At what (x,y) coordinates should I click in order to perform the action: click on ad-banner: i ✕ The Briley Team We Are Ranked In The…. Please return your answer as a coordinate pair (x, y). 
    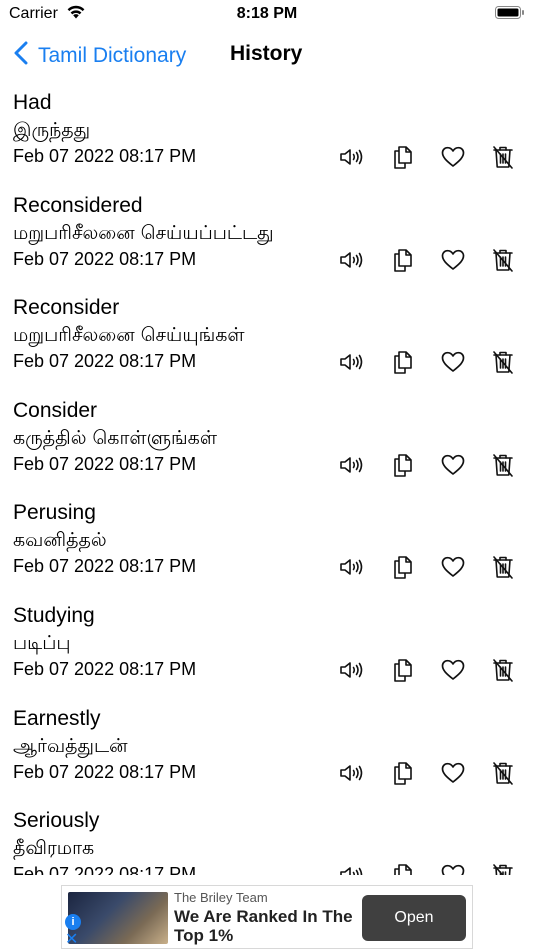
    Looking at the image, I should click on (267, 917).